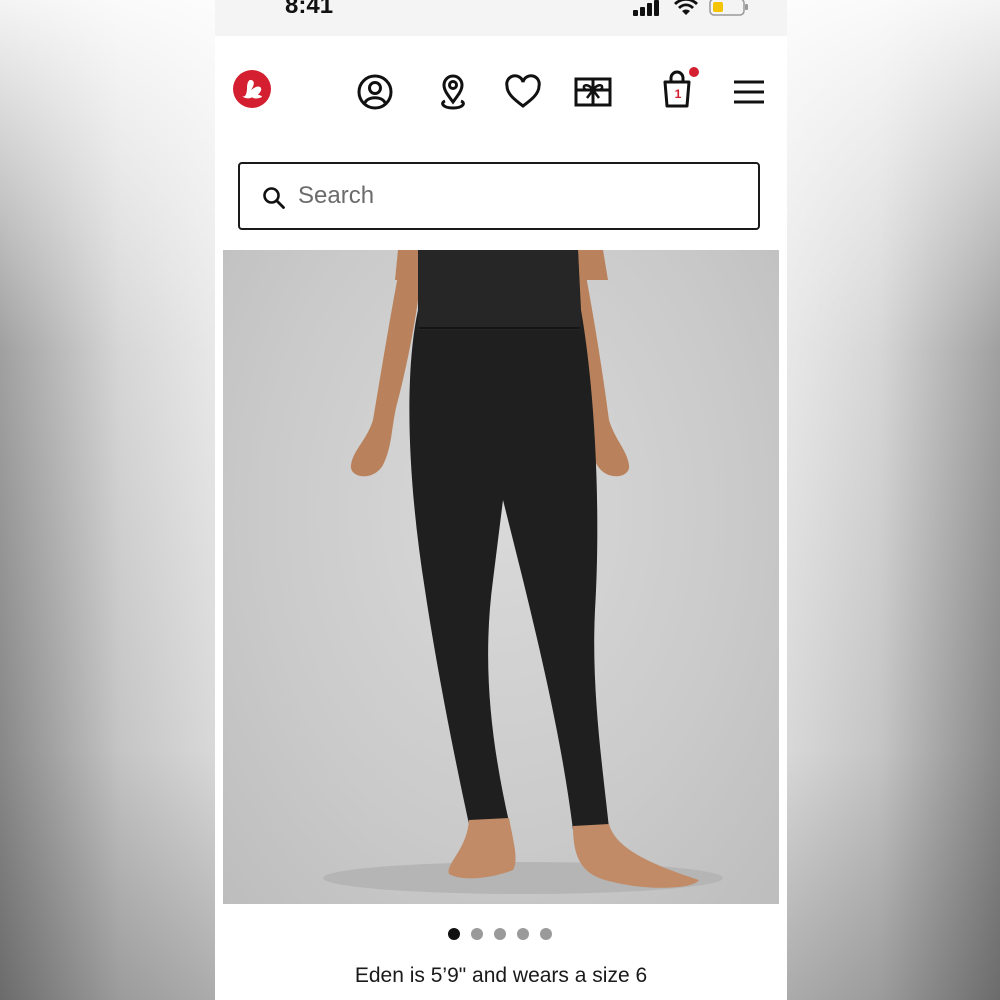 The image size is (1000, 1000). I want to click on menu-icon, so click(749, 92).